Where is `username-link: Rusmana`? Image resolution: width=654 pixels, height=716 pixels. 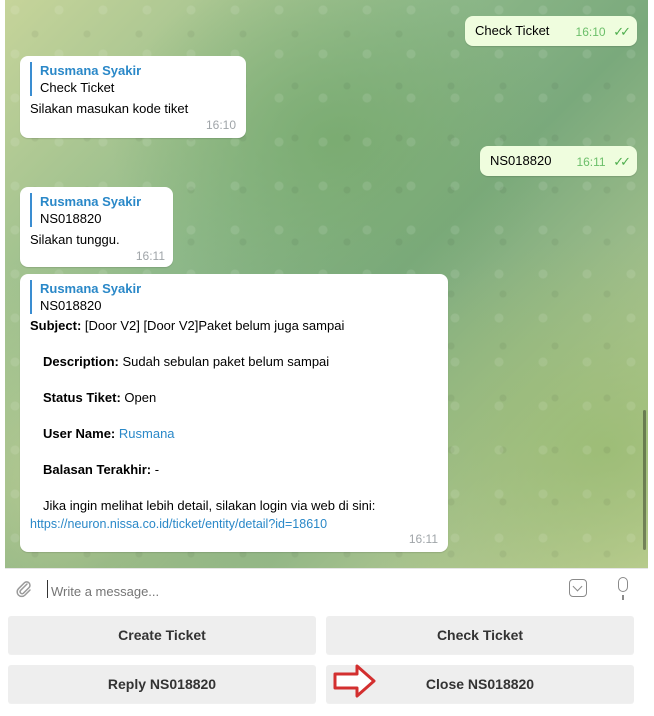 username-link: Rusmana is located at coordinates (147, 433).